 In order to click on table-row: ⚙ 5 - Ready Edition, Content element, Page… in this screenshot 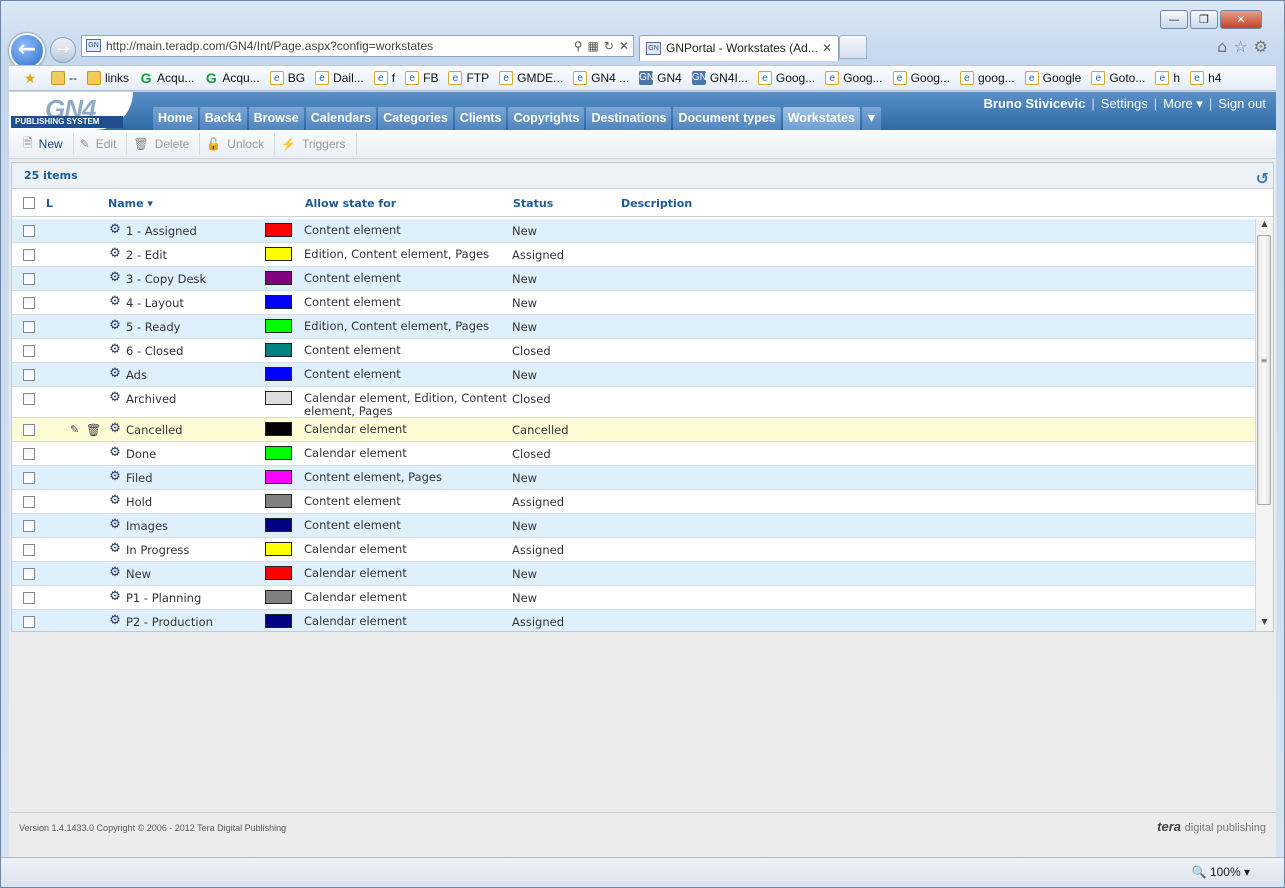, I will do `click(633, 327)`.